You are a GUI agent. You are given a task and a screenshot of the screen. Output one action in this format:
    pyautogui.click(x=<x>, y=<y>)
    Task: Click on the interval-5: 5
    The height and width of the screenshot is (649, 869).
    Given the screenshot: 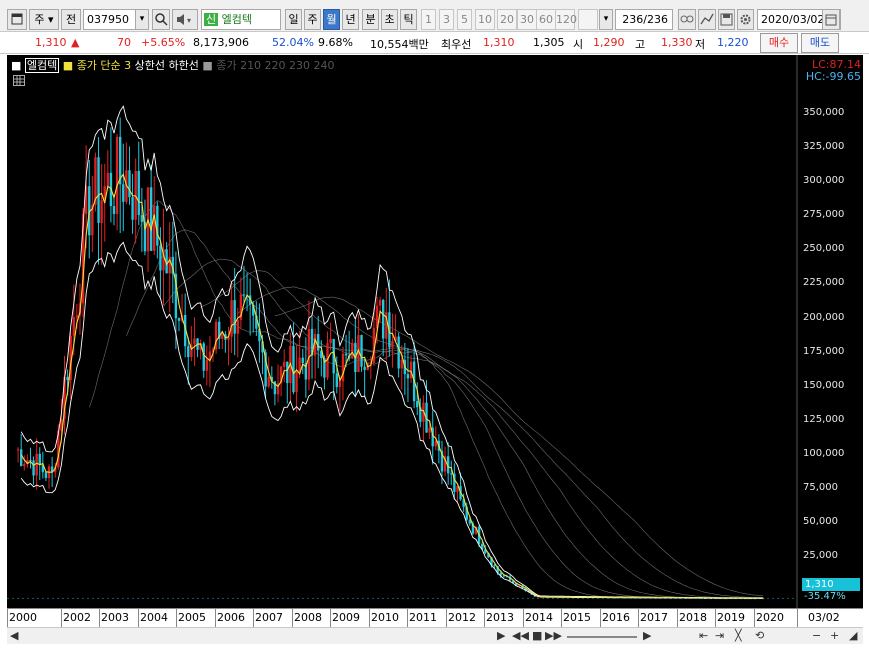 What is the action you would take?
    pyautogui.click(x=464, y=19)
    